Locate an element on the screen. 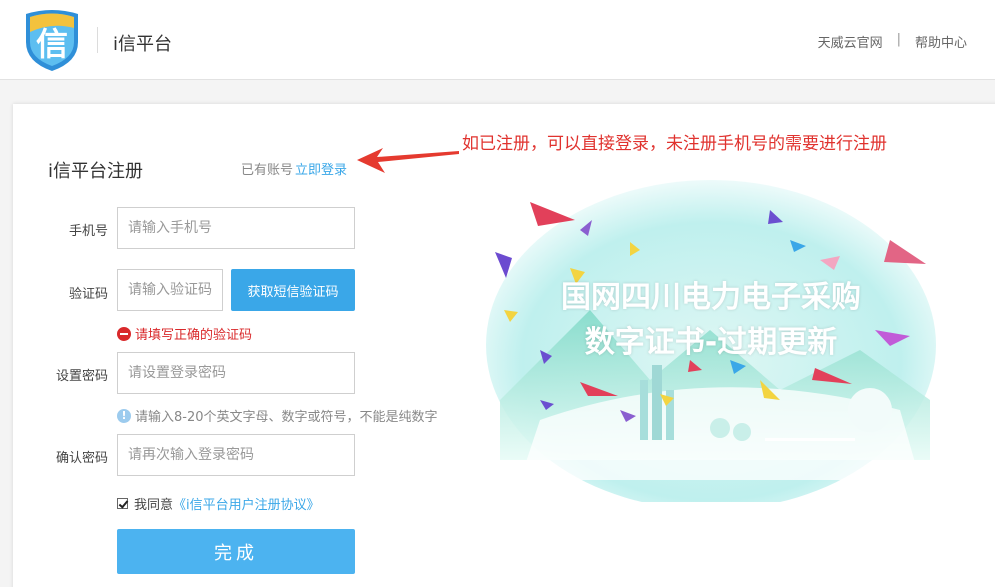 The width and height of the screenshot is (995, 587). has-account-text: 已有账号 立即登录 is located at coordinates (294, 168).